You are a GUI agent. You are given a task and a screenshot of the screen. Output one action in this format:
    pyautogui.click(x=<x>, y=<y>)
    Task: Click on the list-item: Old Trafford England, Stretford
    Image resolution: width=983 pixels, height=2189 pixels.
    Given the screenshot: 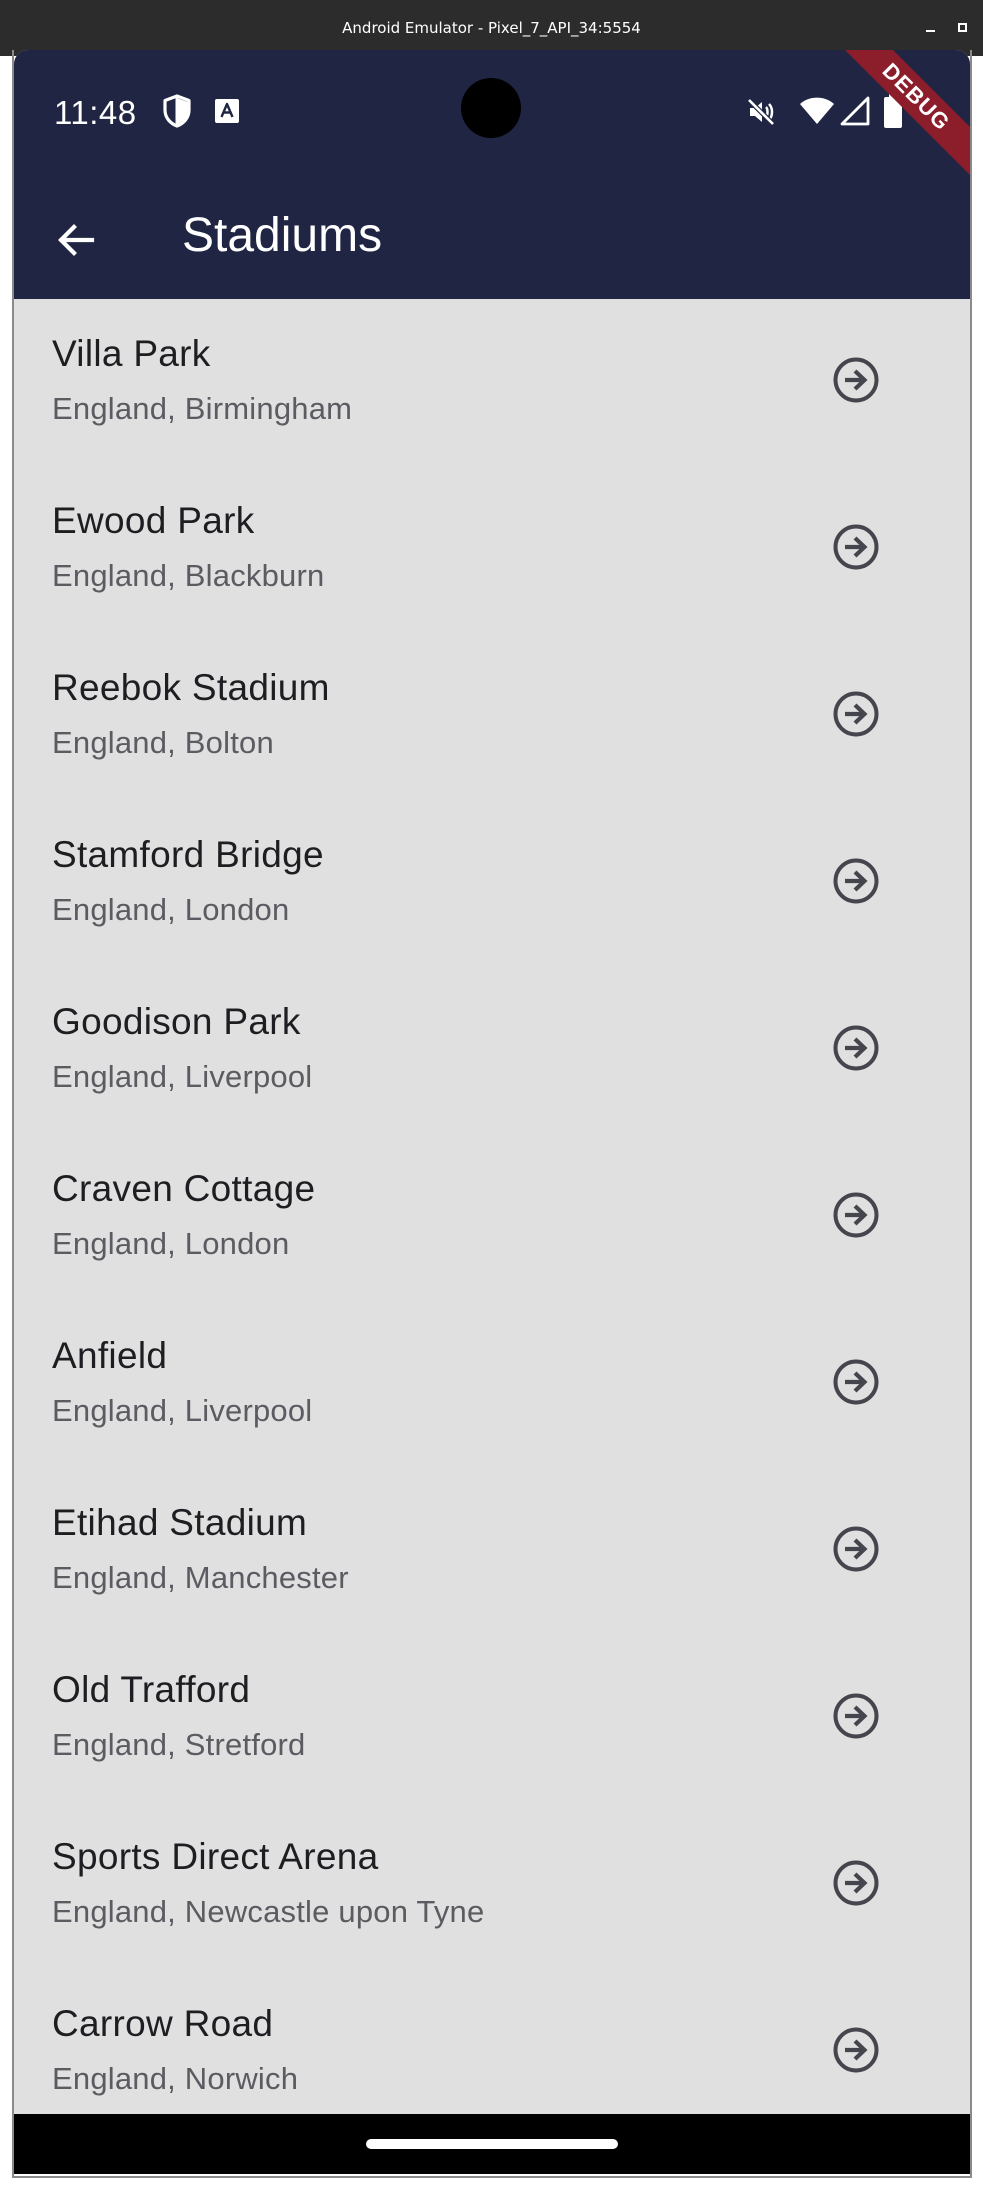 What is the action you would take?
    pyautogui.click(x=492, y=1718)
    